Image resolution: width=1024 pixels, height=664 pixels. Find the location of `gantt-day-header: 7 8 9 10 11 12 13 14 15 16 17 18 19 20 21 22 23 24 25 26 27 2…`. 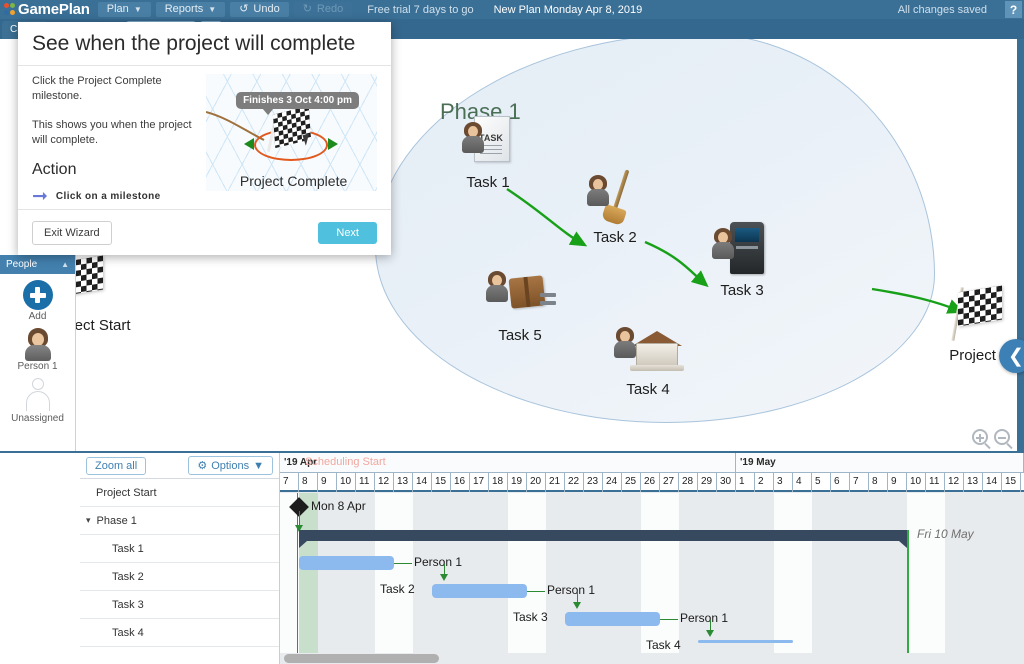

gantt-day-header: 7 8 9 10 11 12 13 14 15 16 17 18 19 20 21 22 23 24 25 26 27 2… is located at coordinates (652, 482).